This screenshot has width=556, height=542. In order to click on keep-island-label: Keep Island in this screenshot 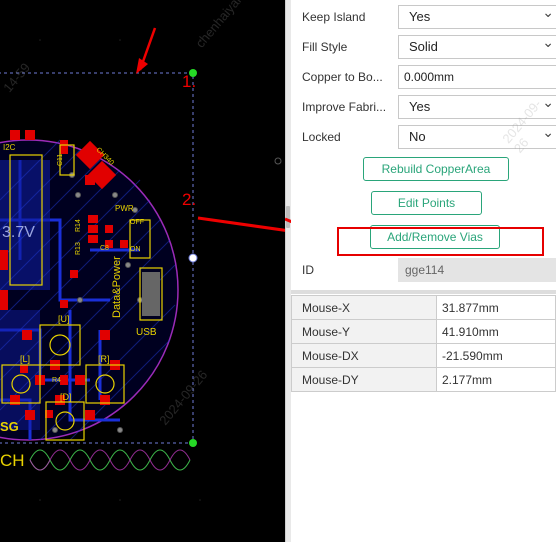, I will do `click(334, 17)`.